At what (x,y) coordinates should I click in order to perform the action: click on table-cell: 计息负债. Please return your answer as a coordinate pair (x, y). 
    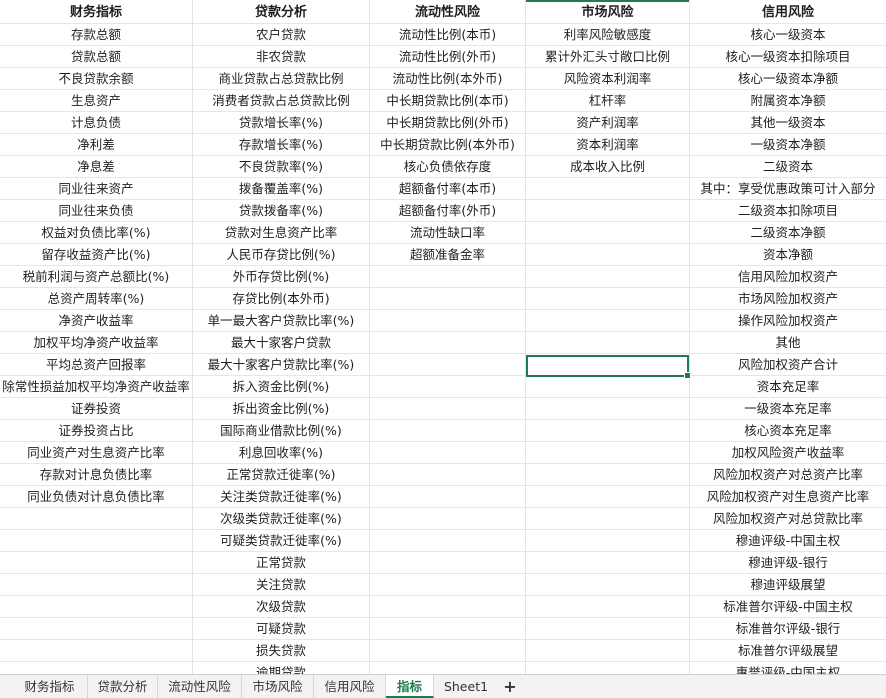
    Looking at the image, I should click on (96, 123).